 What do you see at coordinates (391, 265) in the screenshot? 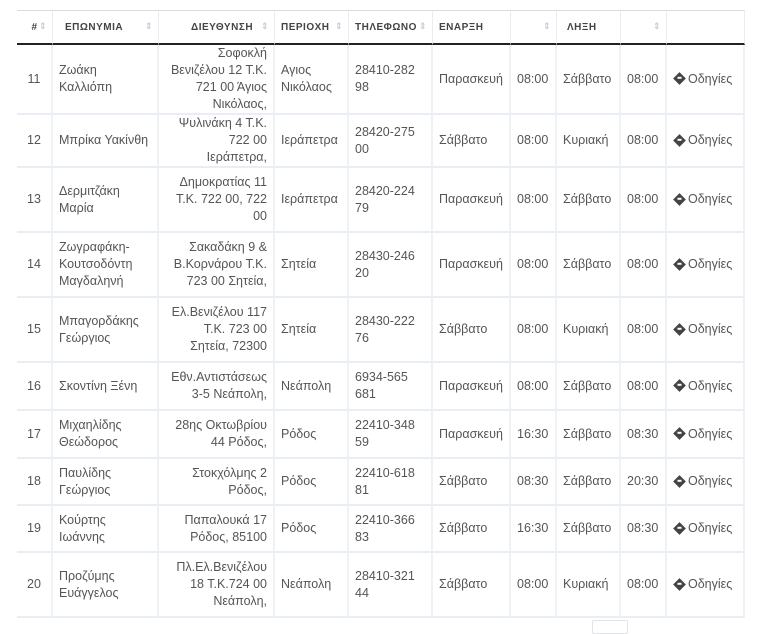
I see `phone: 28430-246 20` at bounding box center [391, 265].